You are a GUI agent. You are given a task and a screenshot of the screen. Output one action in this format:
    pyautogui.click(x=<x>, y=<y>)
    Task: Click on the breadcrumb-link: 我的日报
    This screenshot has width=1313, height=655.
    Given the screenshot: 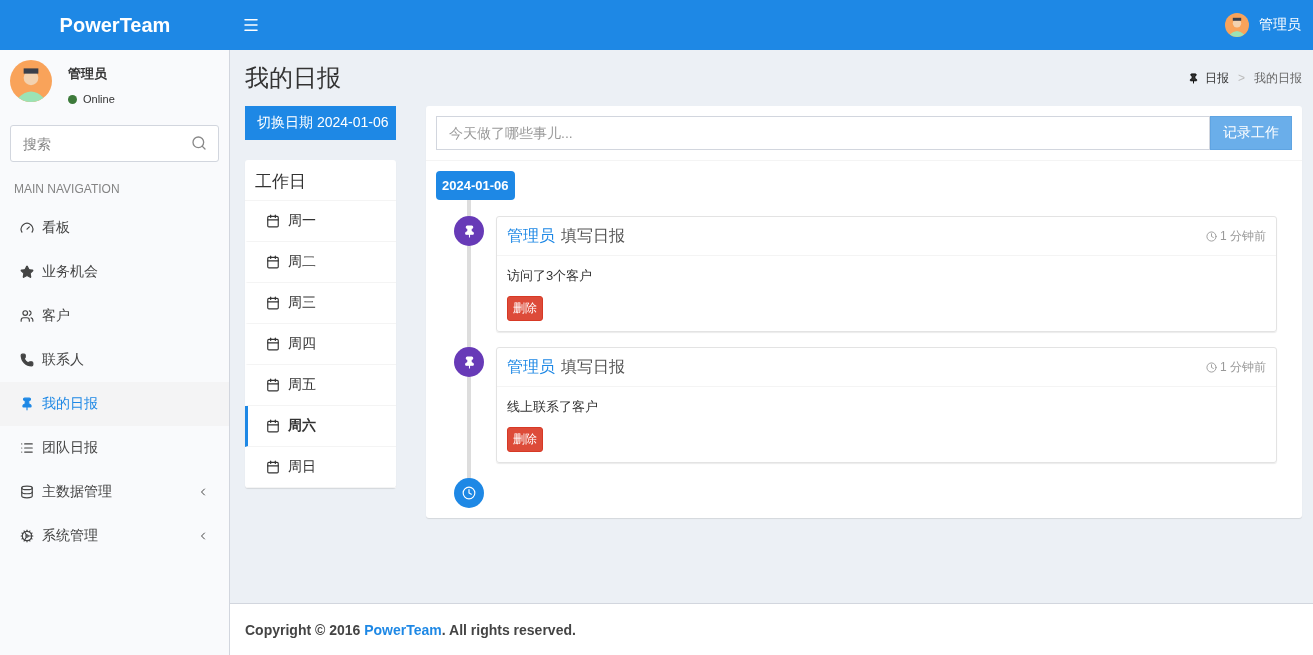 What is the action you would take?
    pyautogui.click(x=1278, y=78)
    